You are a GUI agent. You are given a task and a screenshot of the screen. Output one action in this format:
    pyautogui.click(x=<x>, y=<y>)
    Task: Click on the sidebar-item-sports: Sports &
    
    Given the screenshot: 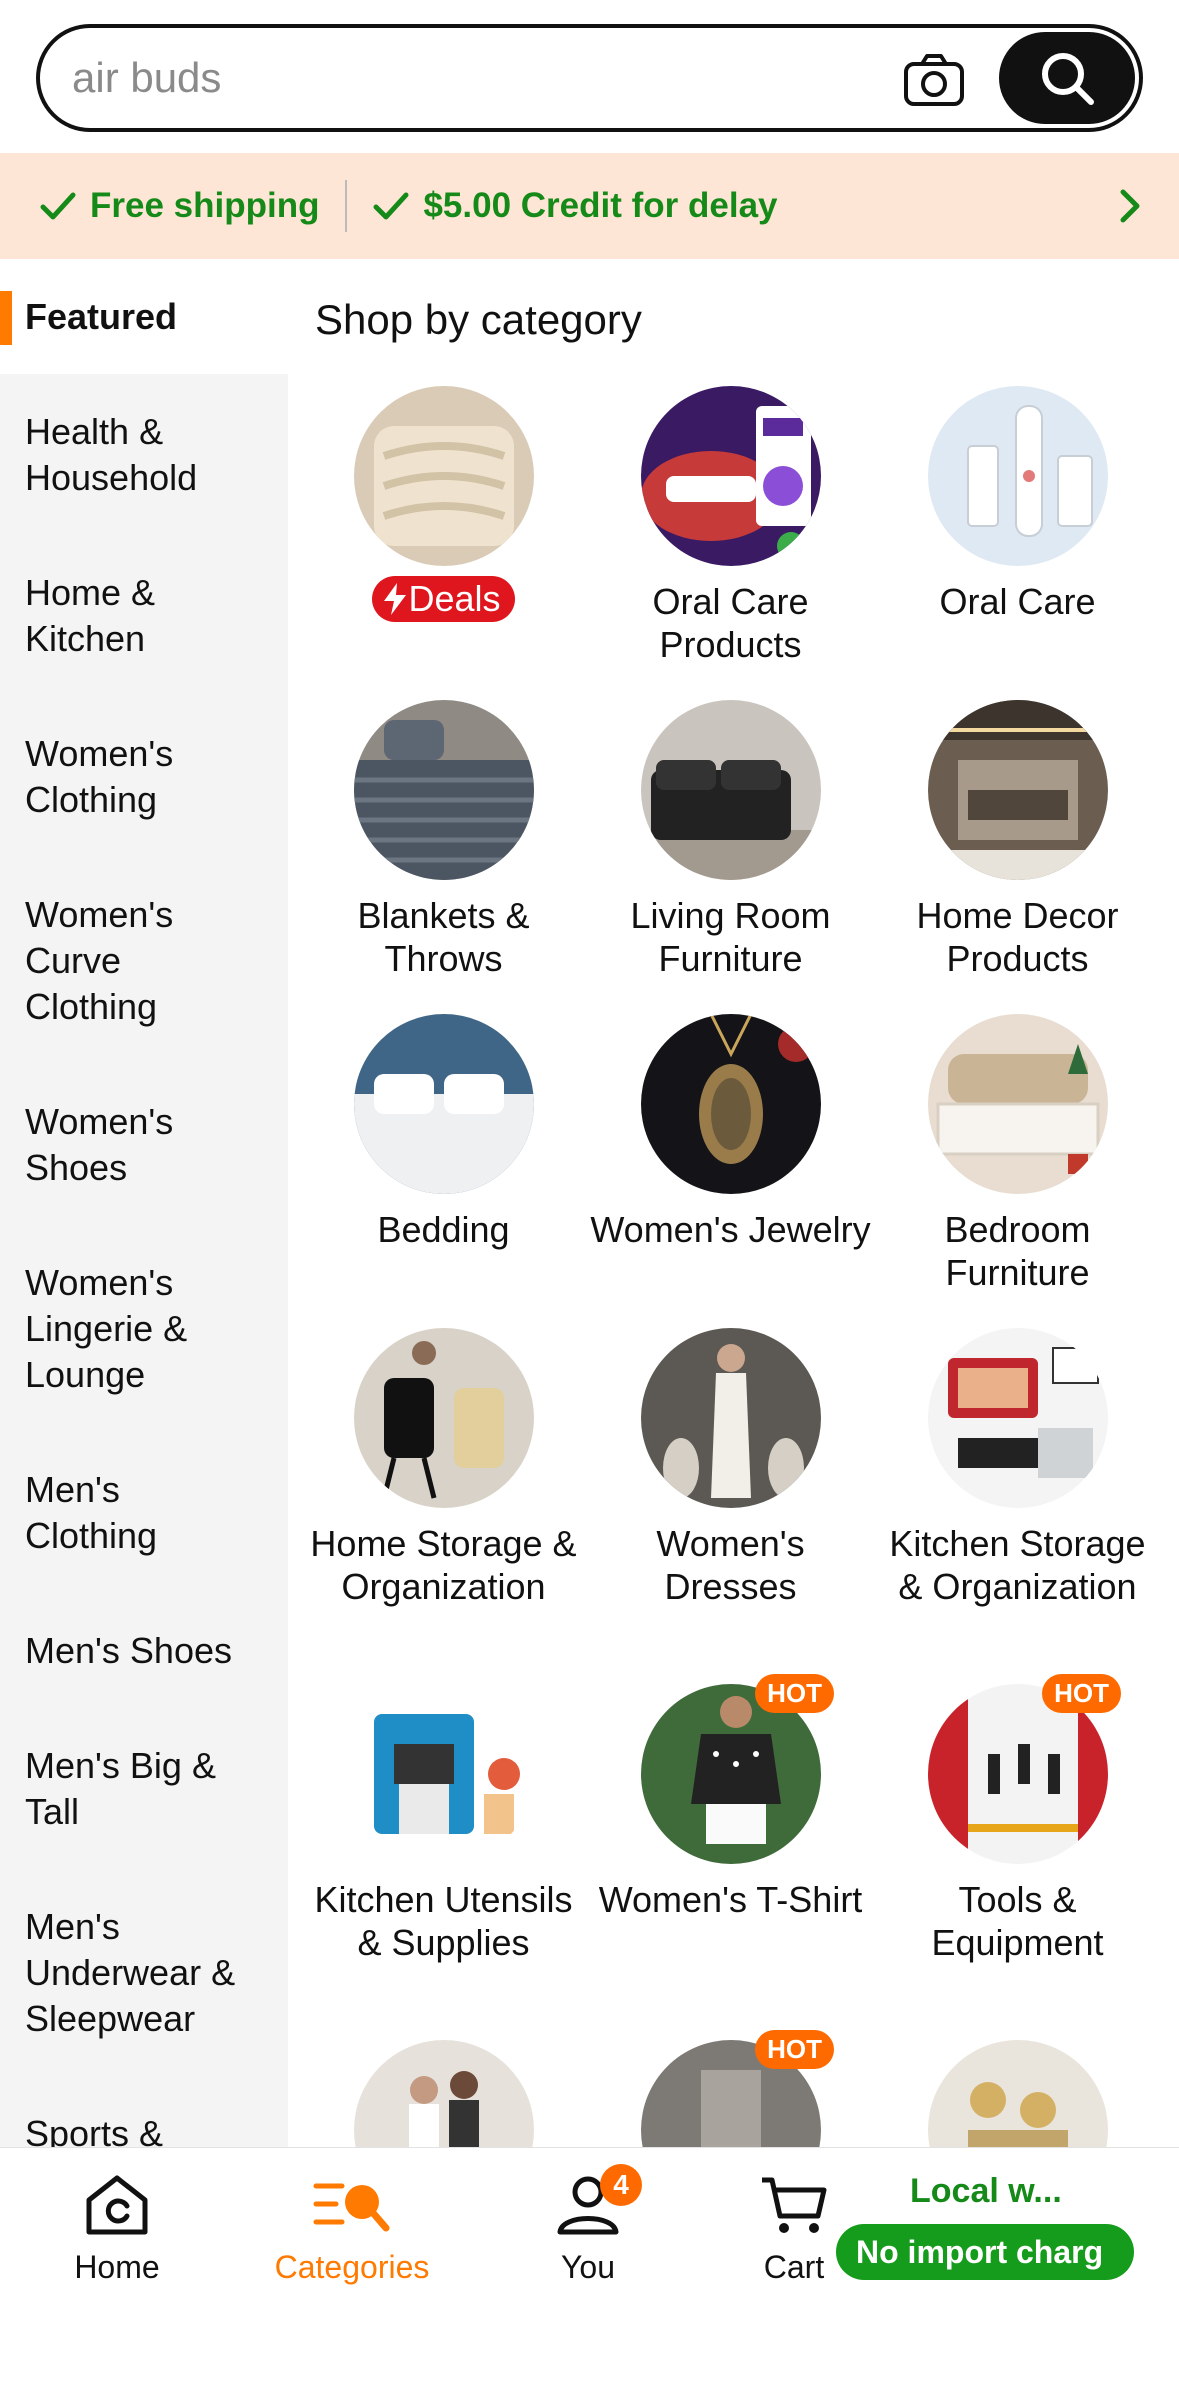 What is the action you would take?
    pyautogui.click(x=144, y=2129)
    